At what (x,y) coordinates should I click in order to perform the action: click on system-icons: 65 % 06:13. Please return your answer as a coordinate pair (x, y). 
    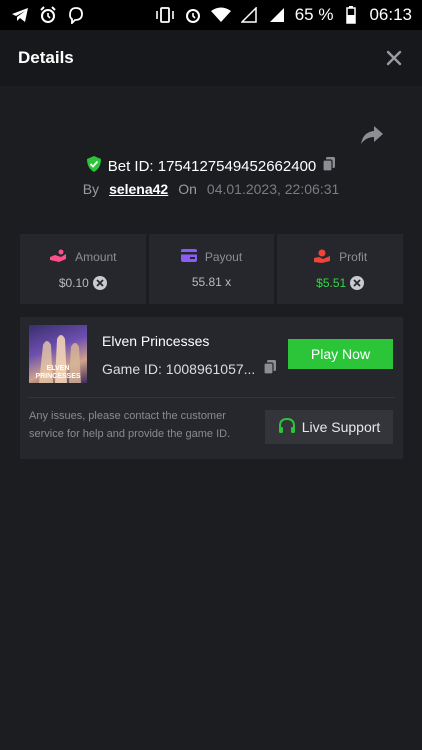
    Looking at the image, I should click on (283, 15).